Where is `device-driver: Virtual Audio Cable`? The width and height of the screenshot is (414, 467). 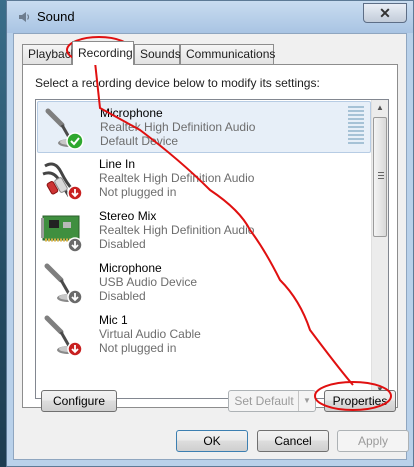 device-driver: Virtual Audio Cable is located at coordinates (150, 334).